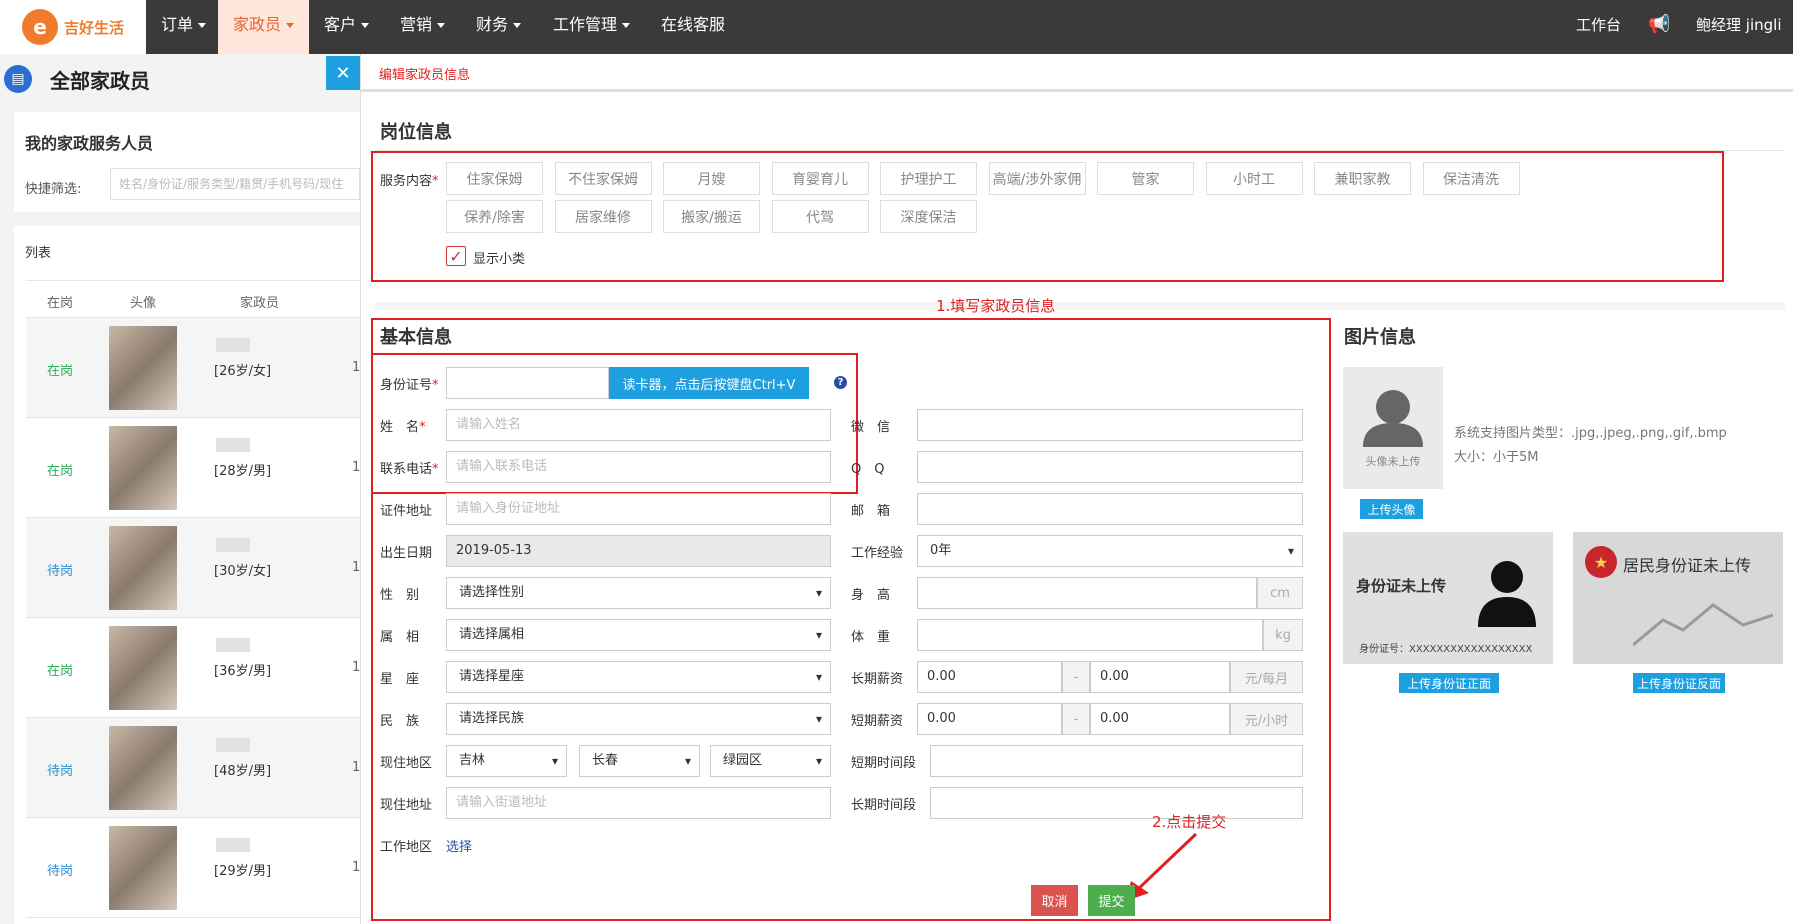 The image size is (1793, 924). I want to click on service-tag: 保洁清洗, so click(1471, 178).